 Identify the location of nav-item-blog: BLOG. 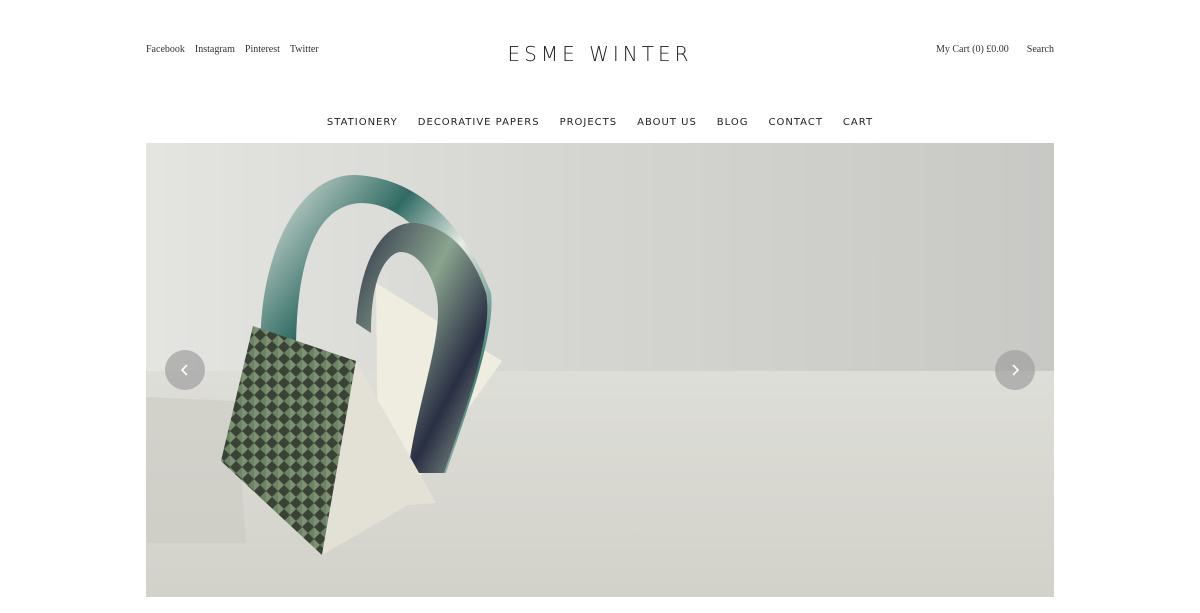
(733, 122).